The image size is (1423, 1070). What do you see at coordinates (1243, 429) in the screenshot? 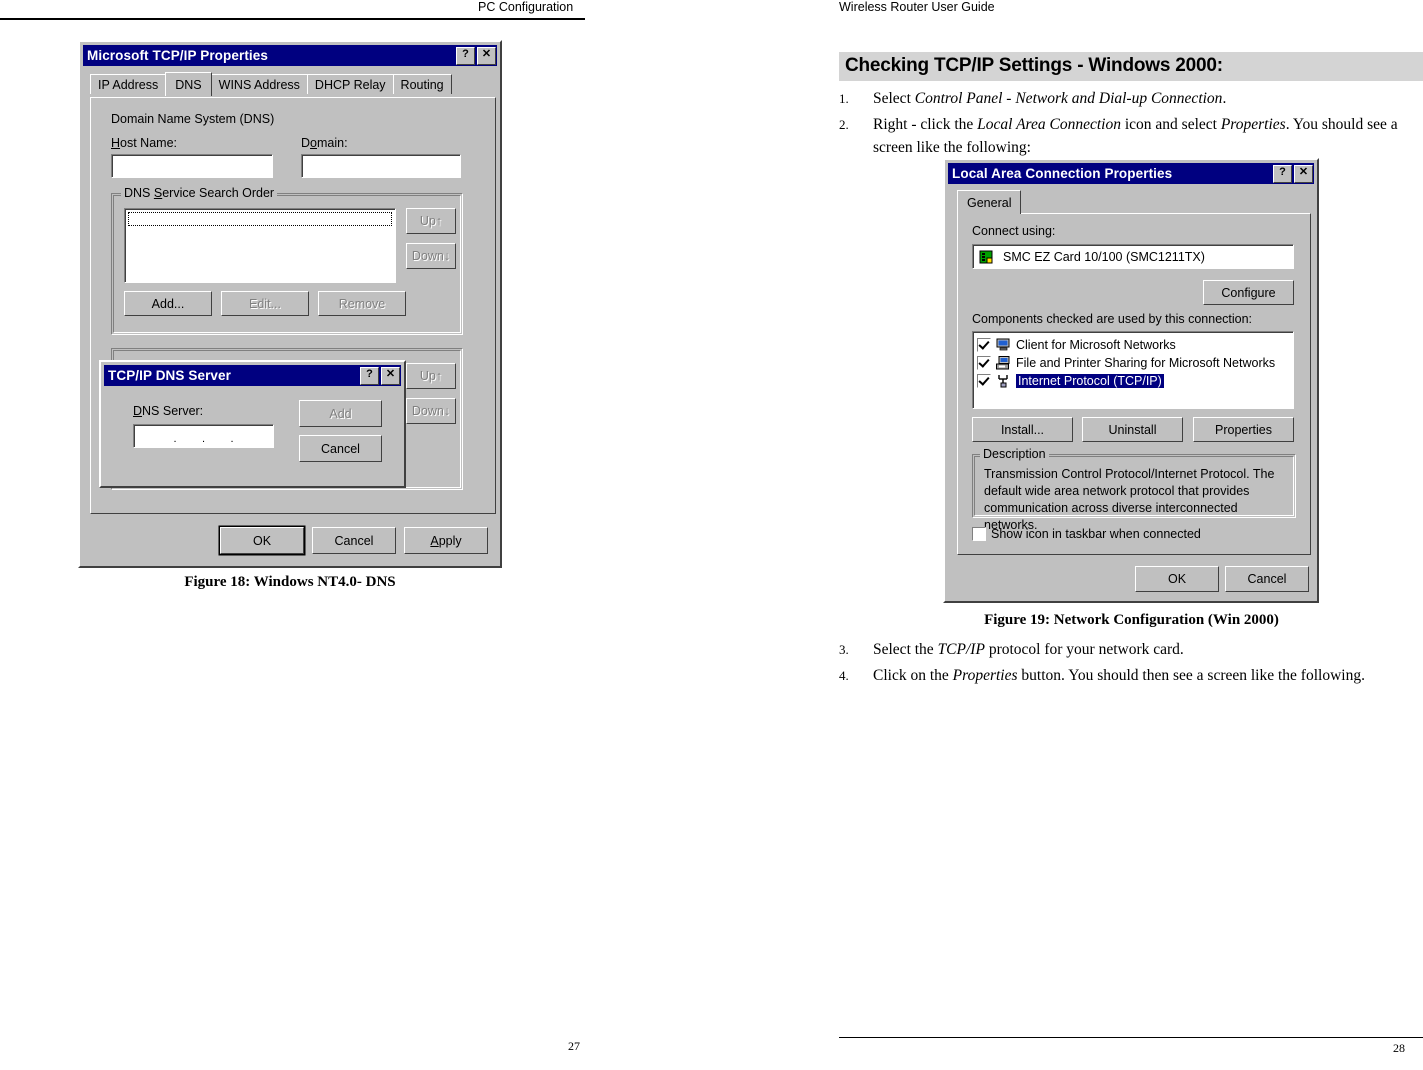
I see `properties-button: Properties` at bounding box center [1243, 429].